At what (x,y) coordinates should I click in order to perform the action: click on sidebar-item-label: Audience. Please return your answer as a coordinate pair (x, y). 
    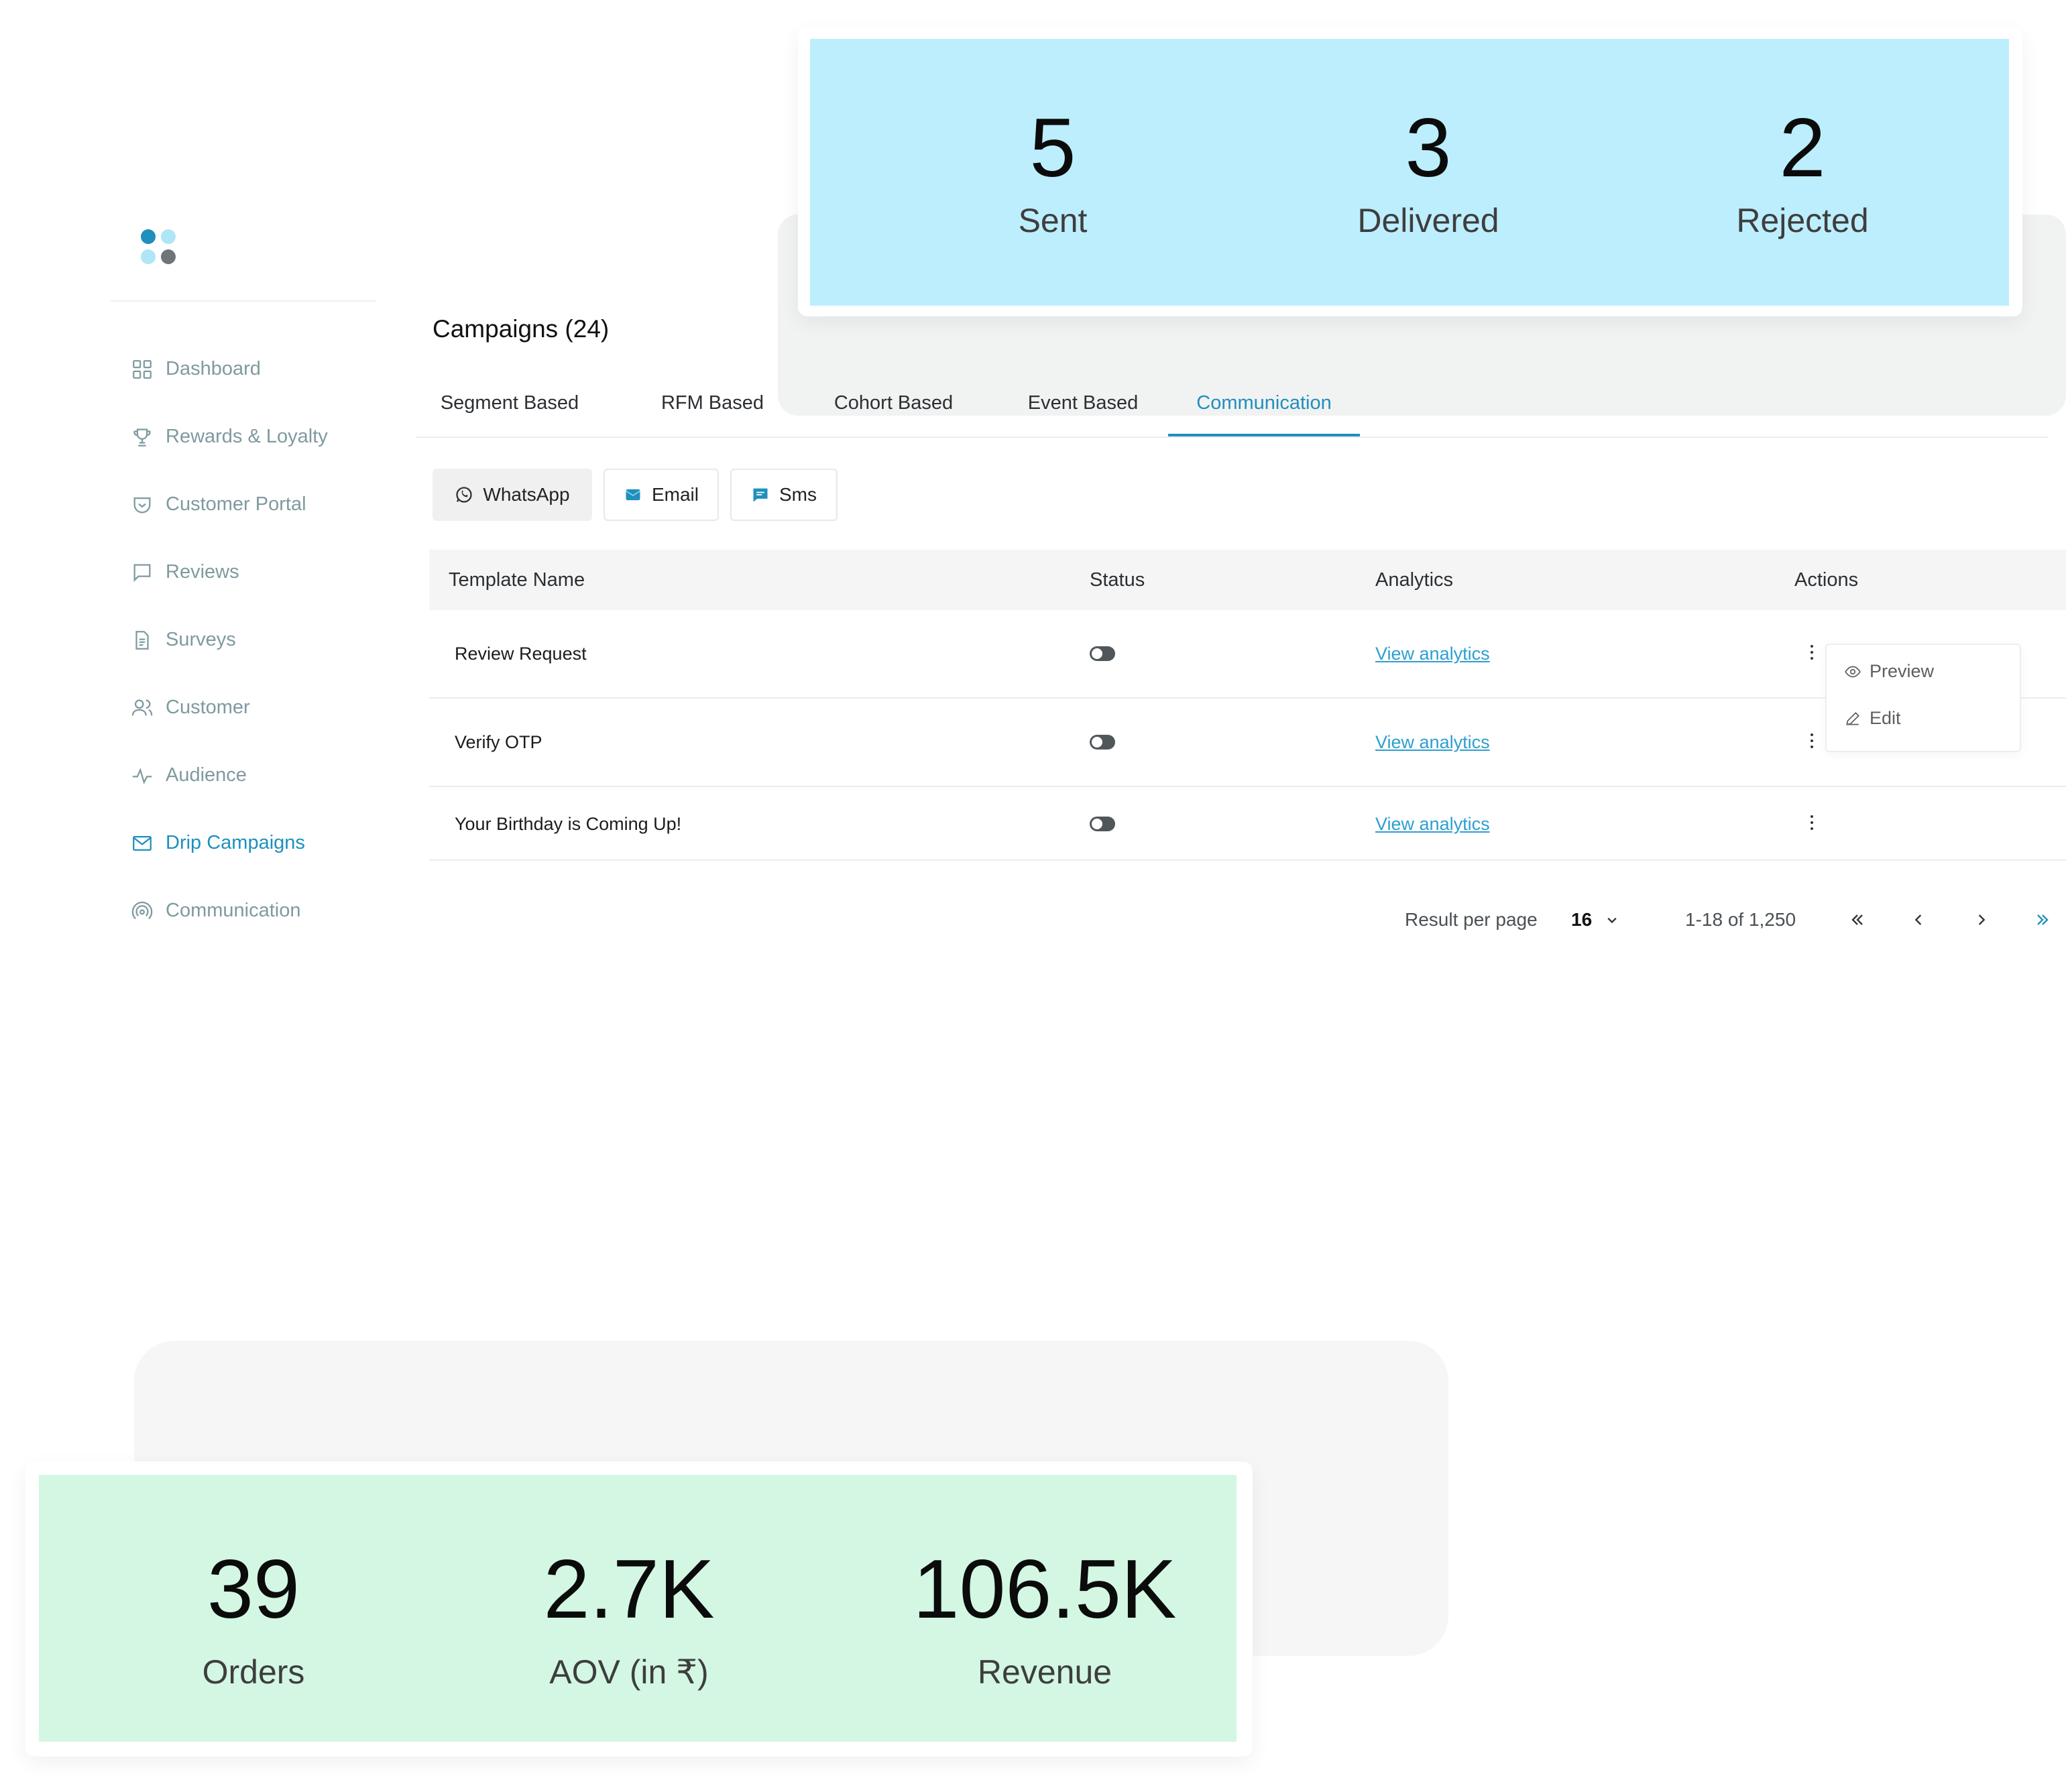
    Looking at the image, I should click on (207, 775).